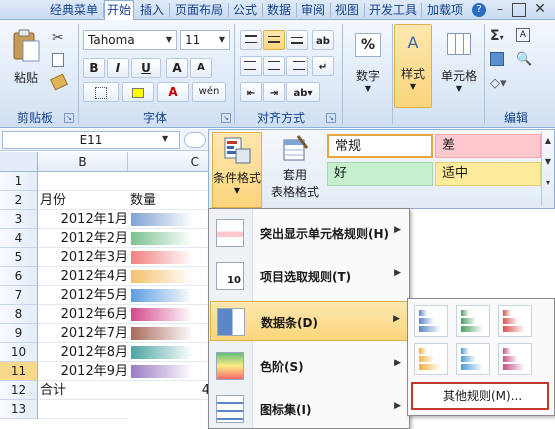 The image size is (555, 429). Describe the element at coordinates (309, 321) in the screenshot. I see `menu-item-data-bars: 数据条(D) ▶` at that location.